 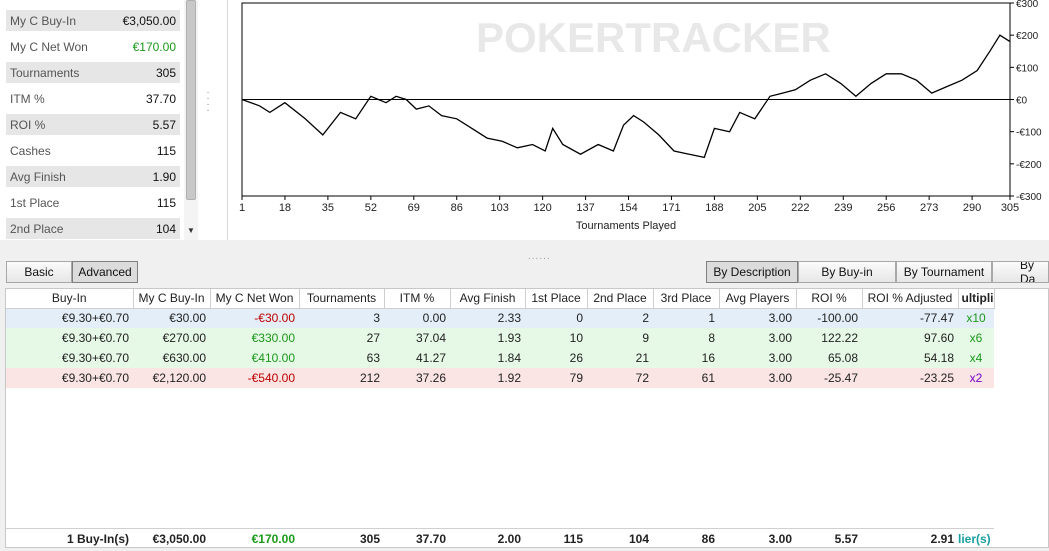 What do you see at coordinates (714, 208) in the screenshot?
I see `x-tick-label: 188` at bounding box center [714, 208].